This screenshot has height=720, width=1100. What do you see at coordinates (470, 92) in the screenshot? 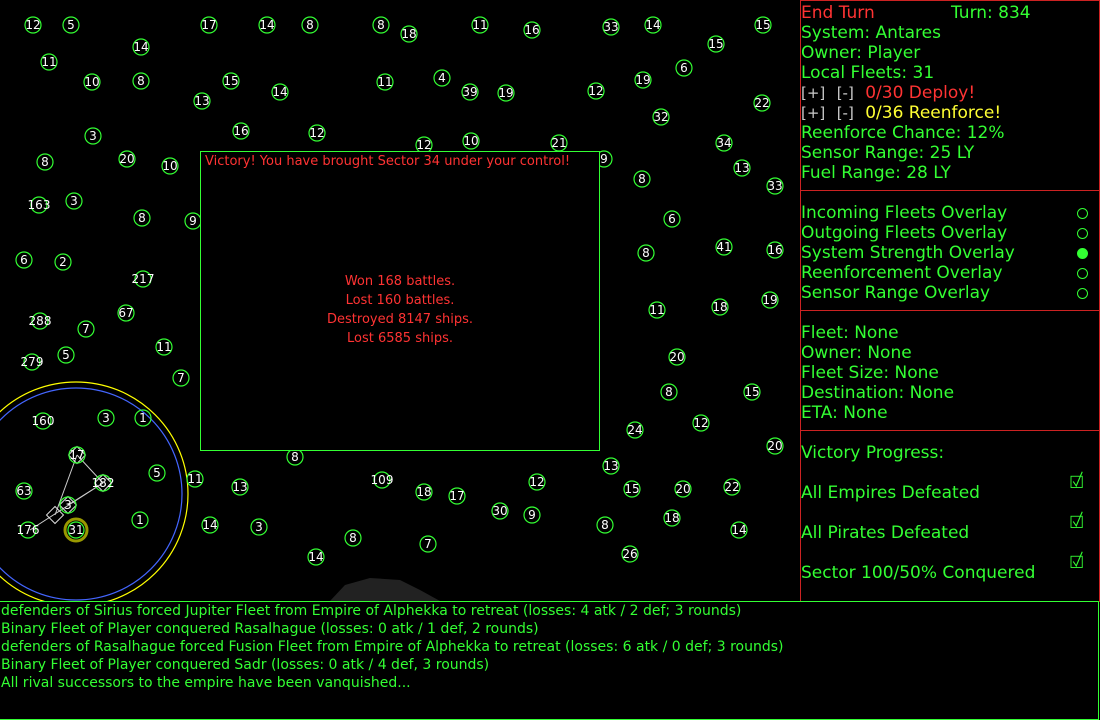
I see `star-system: 39` at bounding box center [470, 92].